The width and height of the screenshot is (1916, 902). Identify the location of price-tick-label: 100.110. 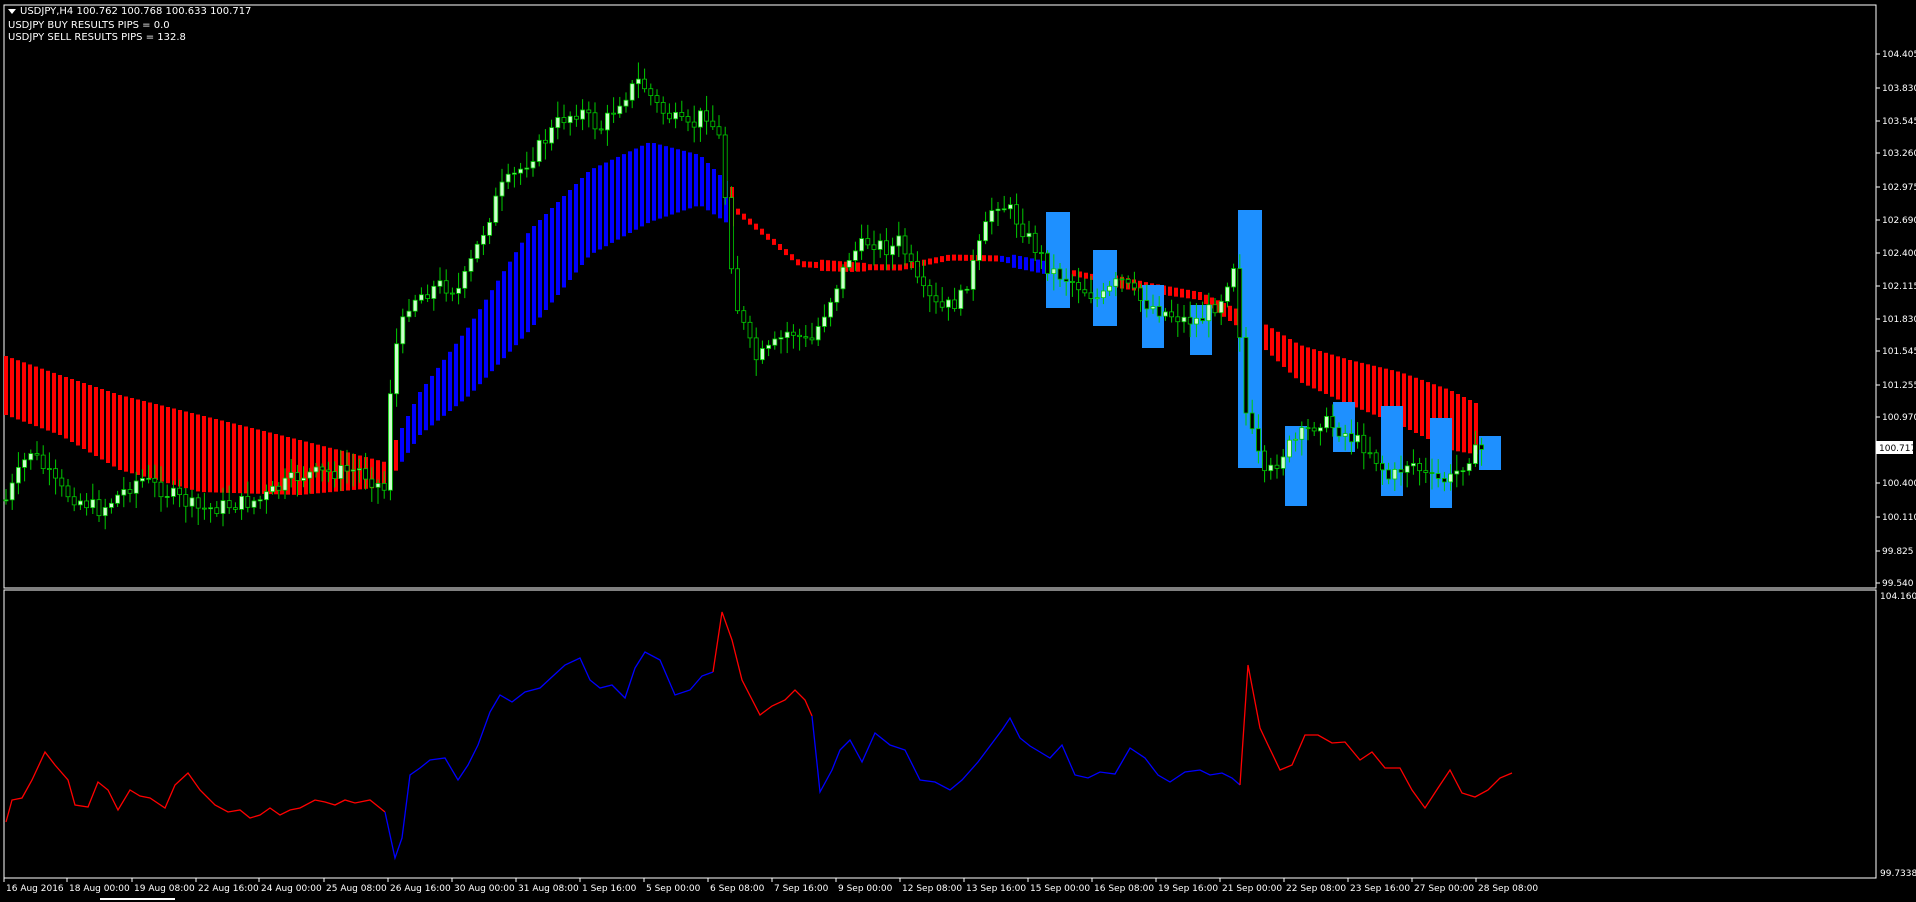
(1899, 518).